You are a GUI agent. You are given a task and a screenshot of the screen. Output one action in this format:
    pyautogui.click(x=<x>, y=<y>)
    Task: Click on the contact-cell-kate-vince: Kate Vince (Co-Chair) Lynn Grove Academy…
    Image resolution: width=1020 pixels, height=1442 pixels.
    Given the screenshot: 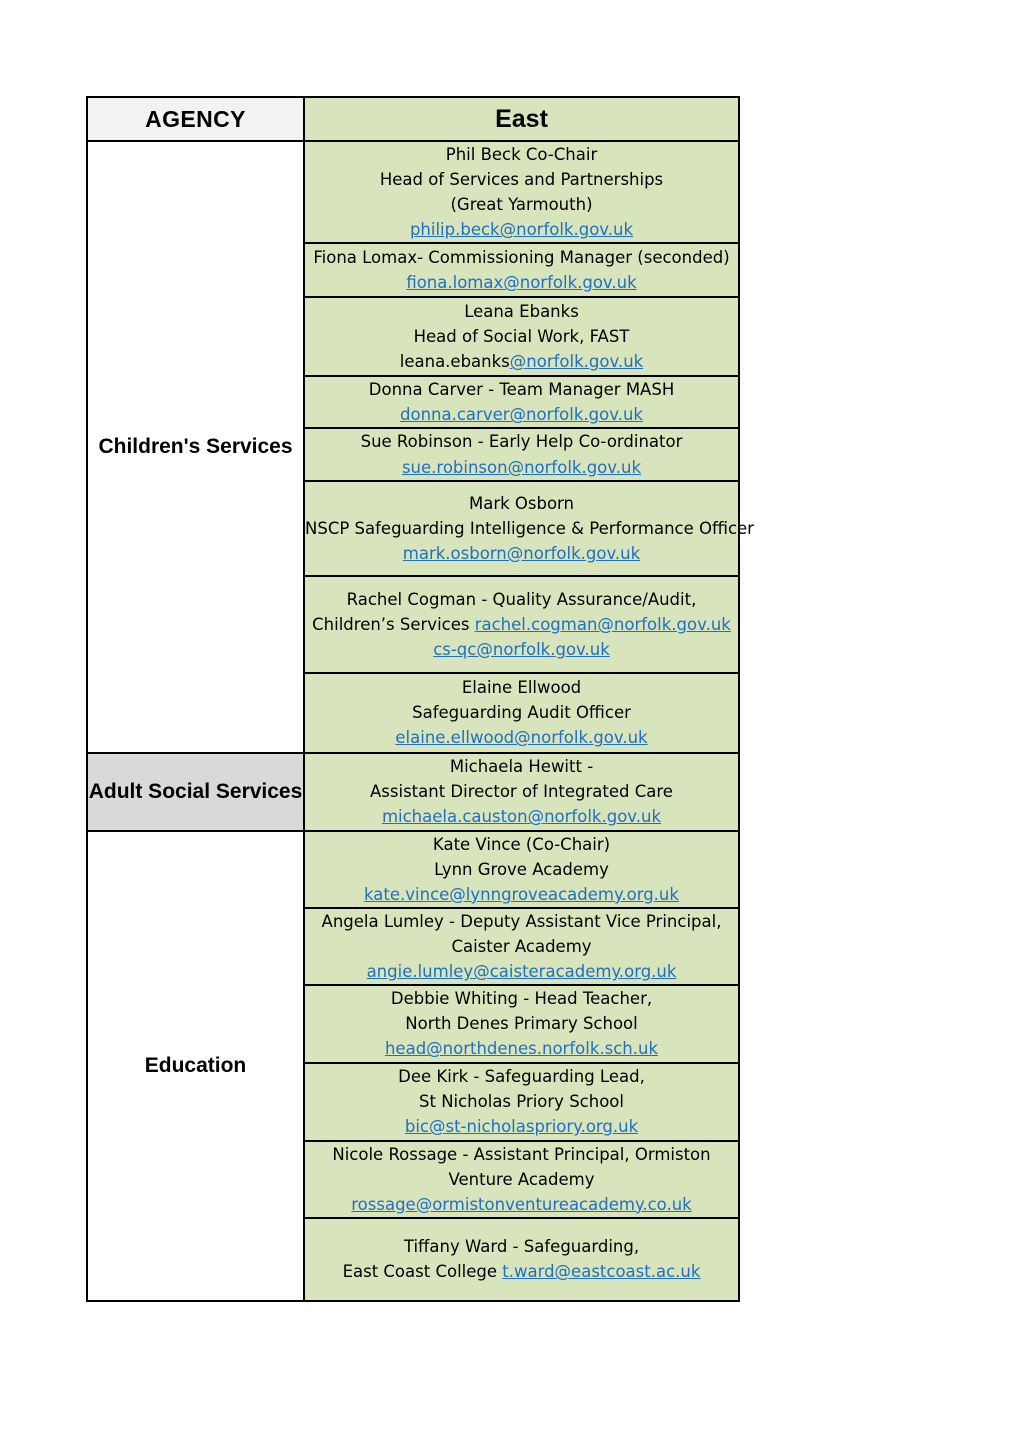 What is the action you would take?
    pyautogui.click(x=521, y=869)
    